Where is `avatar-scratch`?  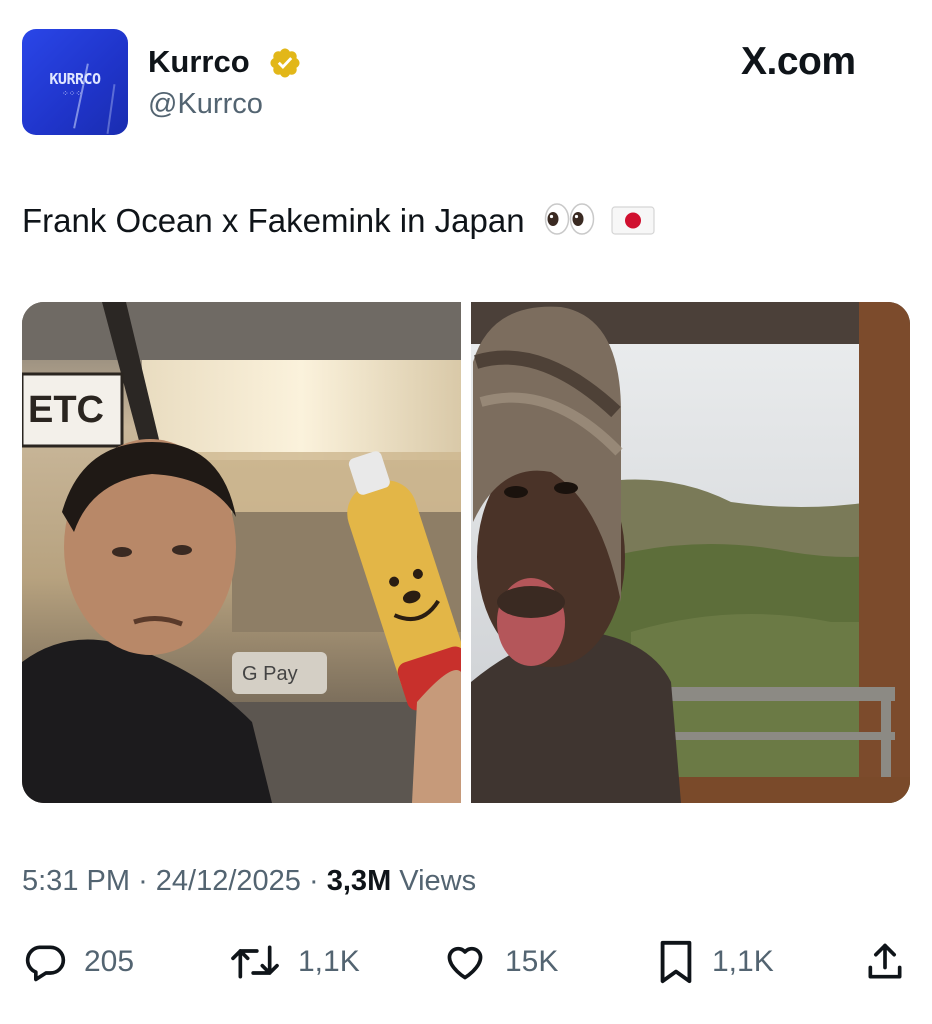 avatar-scratch is located at coordinates (111, 109).